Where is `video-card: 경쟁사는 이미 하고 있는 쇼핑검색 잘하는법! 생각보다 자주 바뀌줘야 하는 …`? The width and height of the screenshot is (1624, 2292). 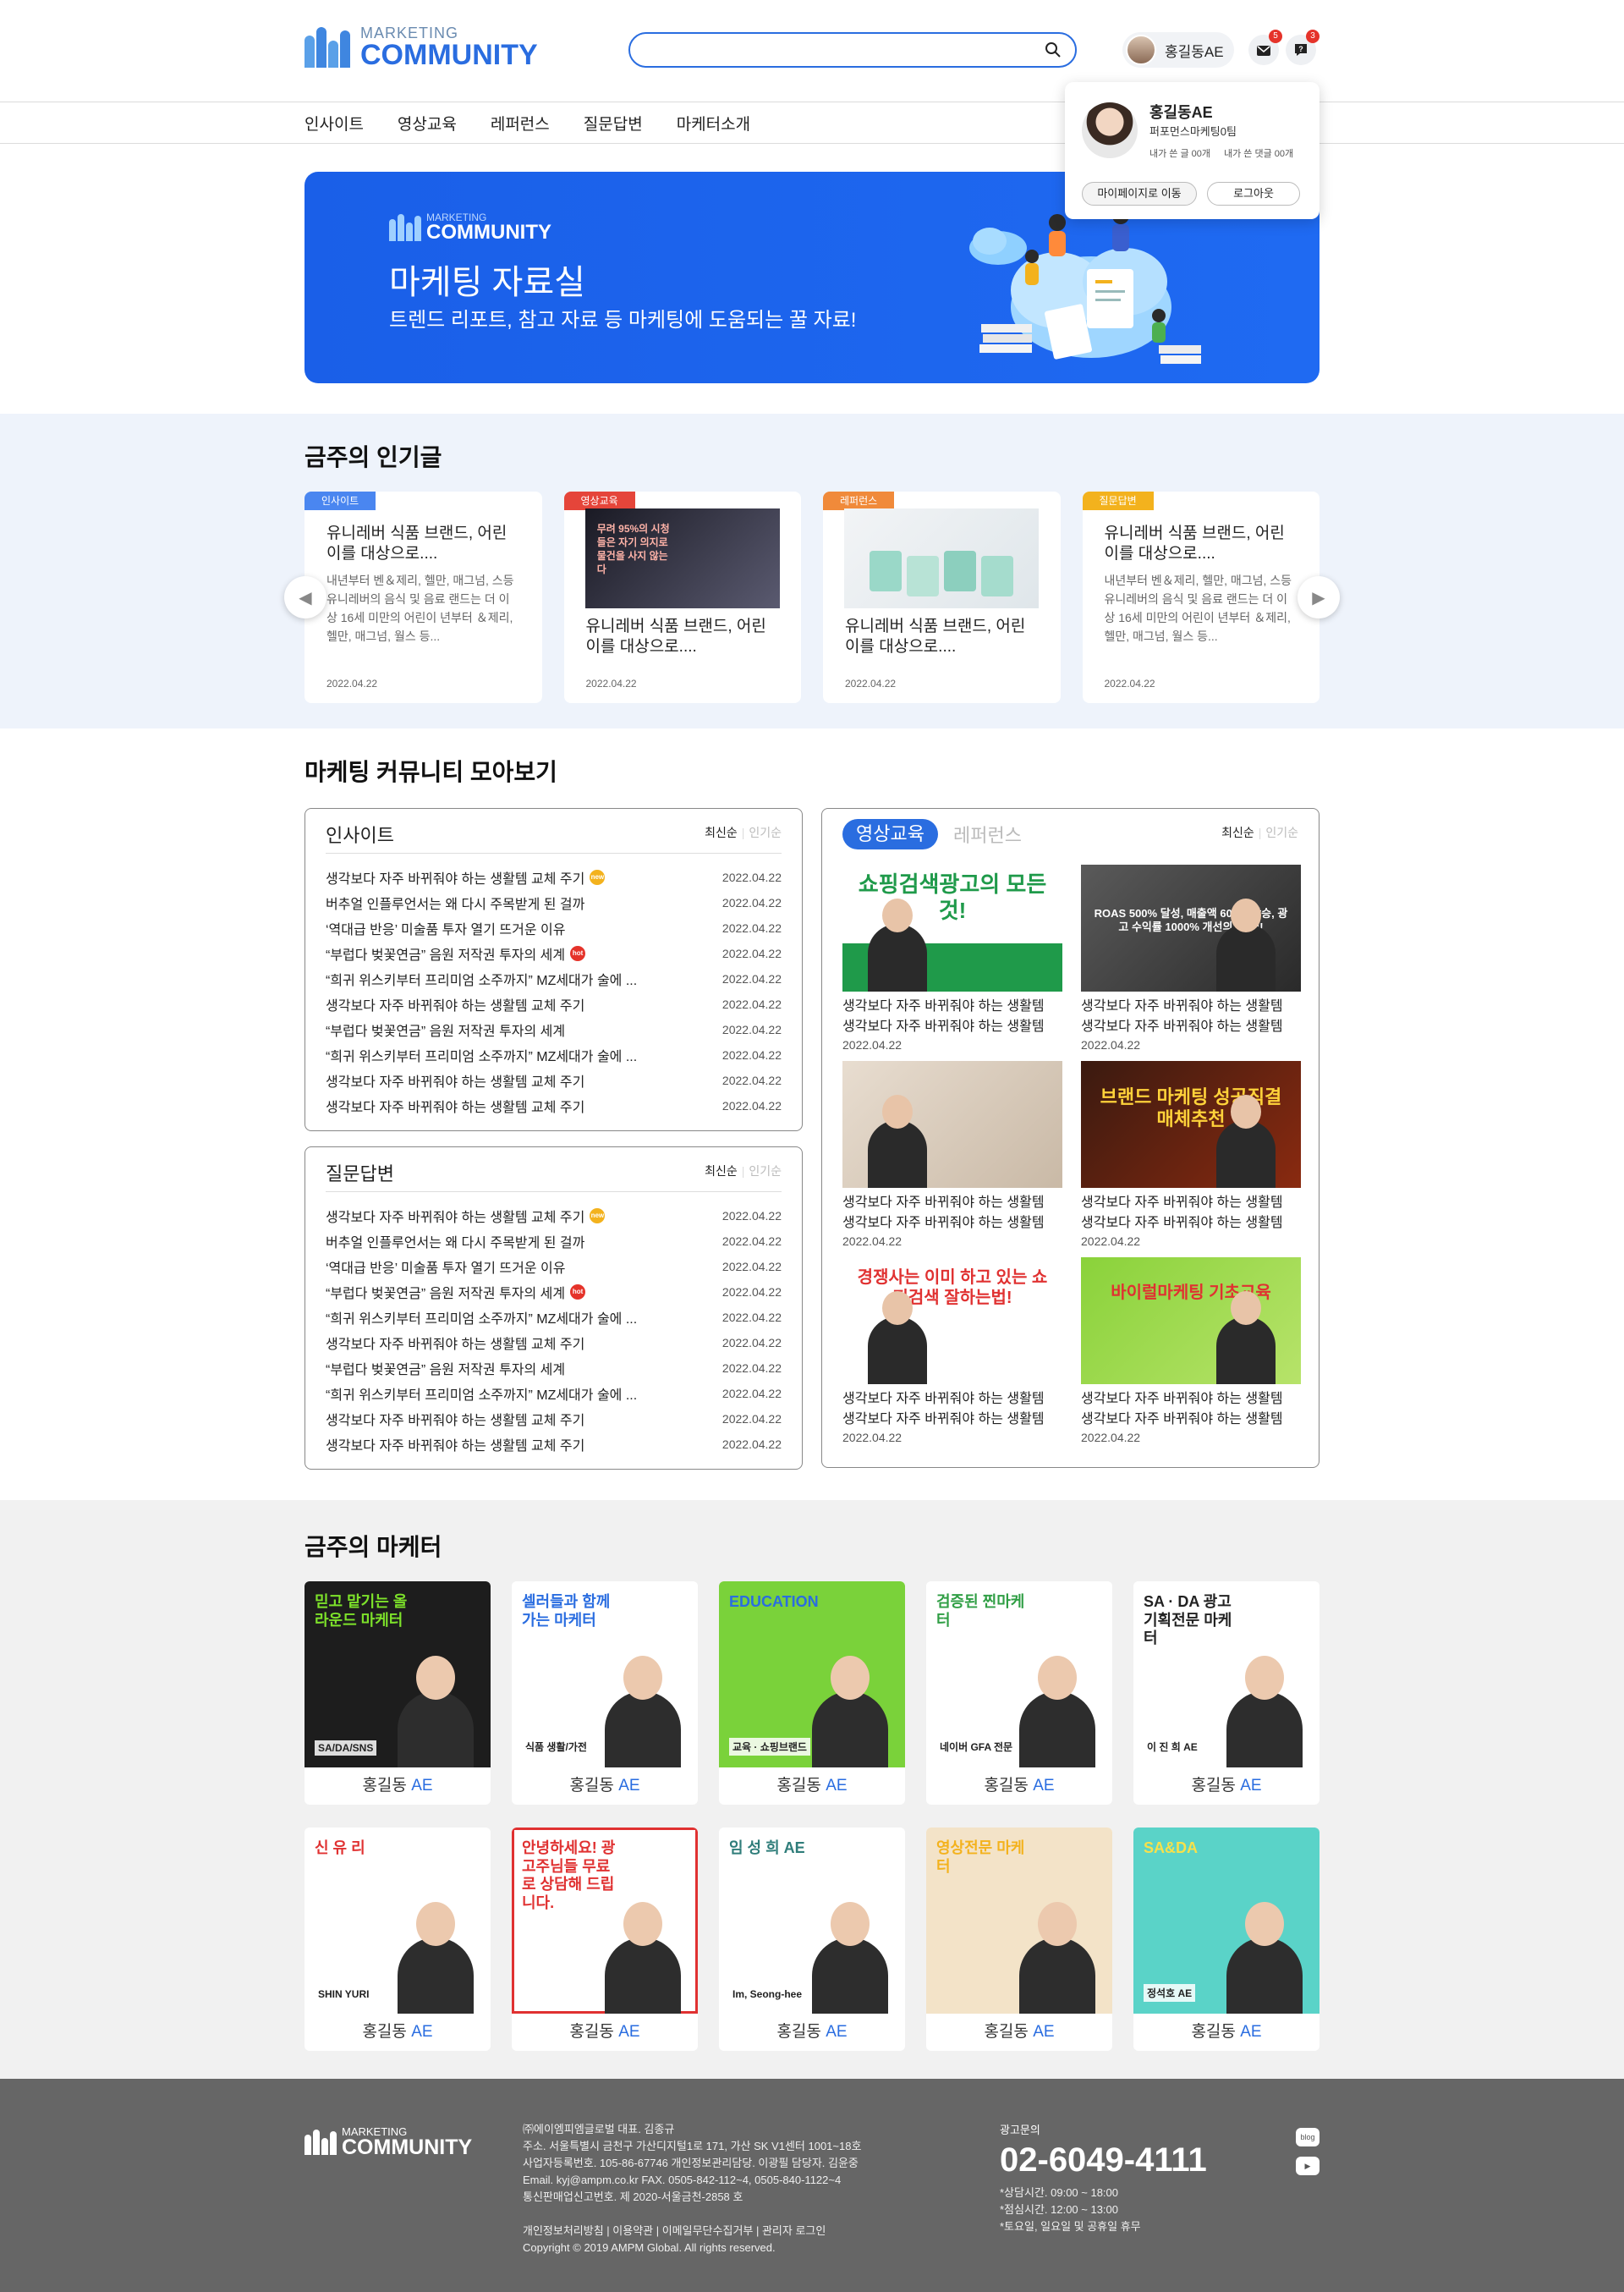
video-card: 경쟁사는 이미 하고 있는 쇼핑검색 잘하는법! 생각보다 자주 바뀌줘야 하는 … is located at coordinates (952, 1351).